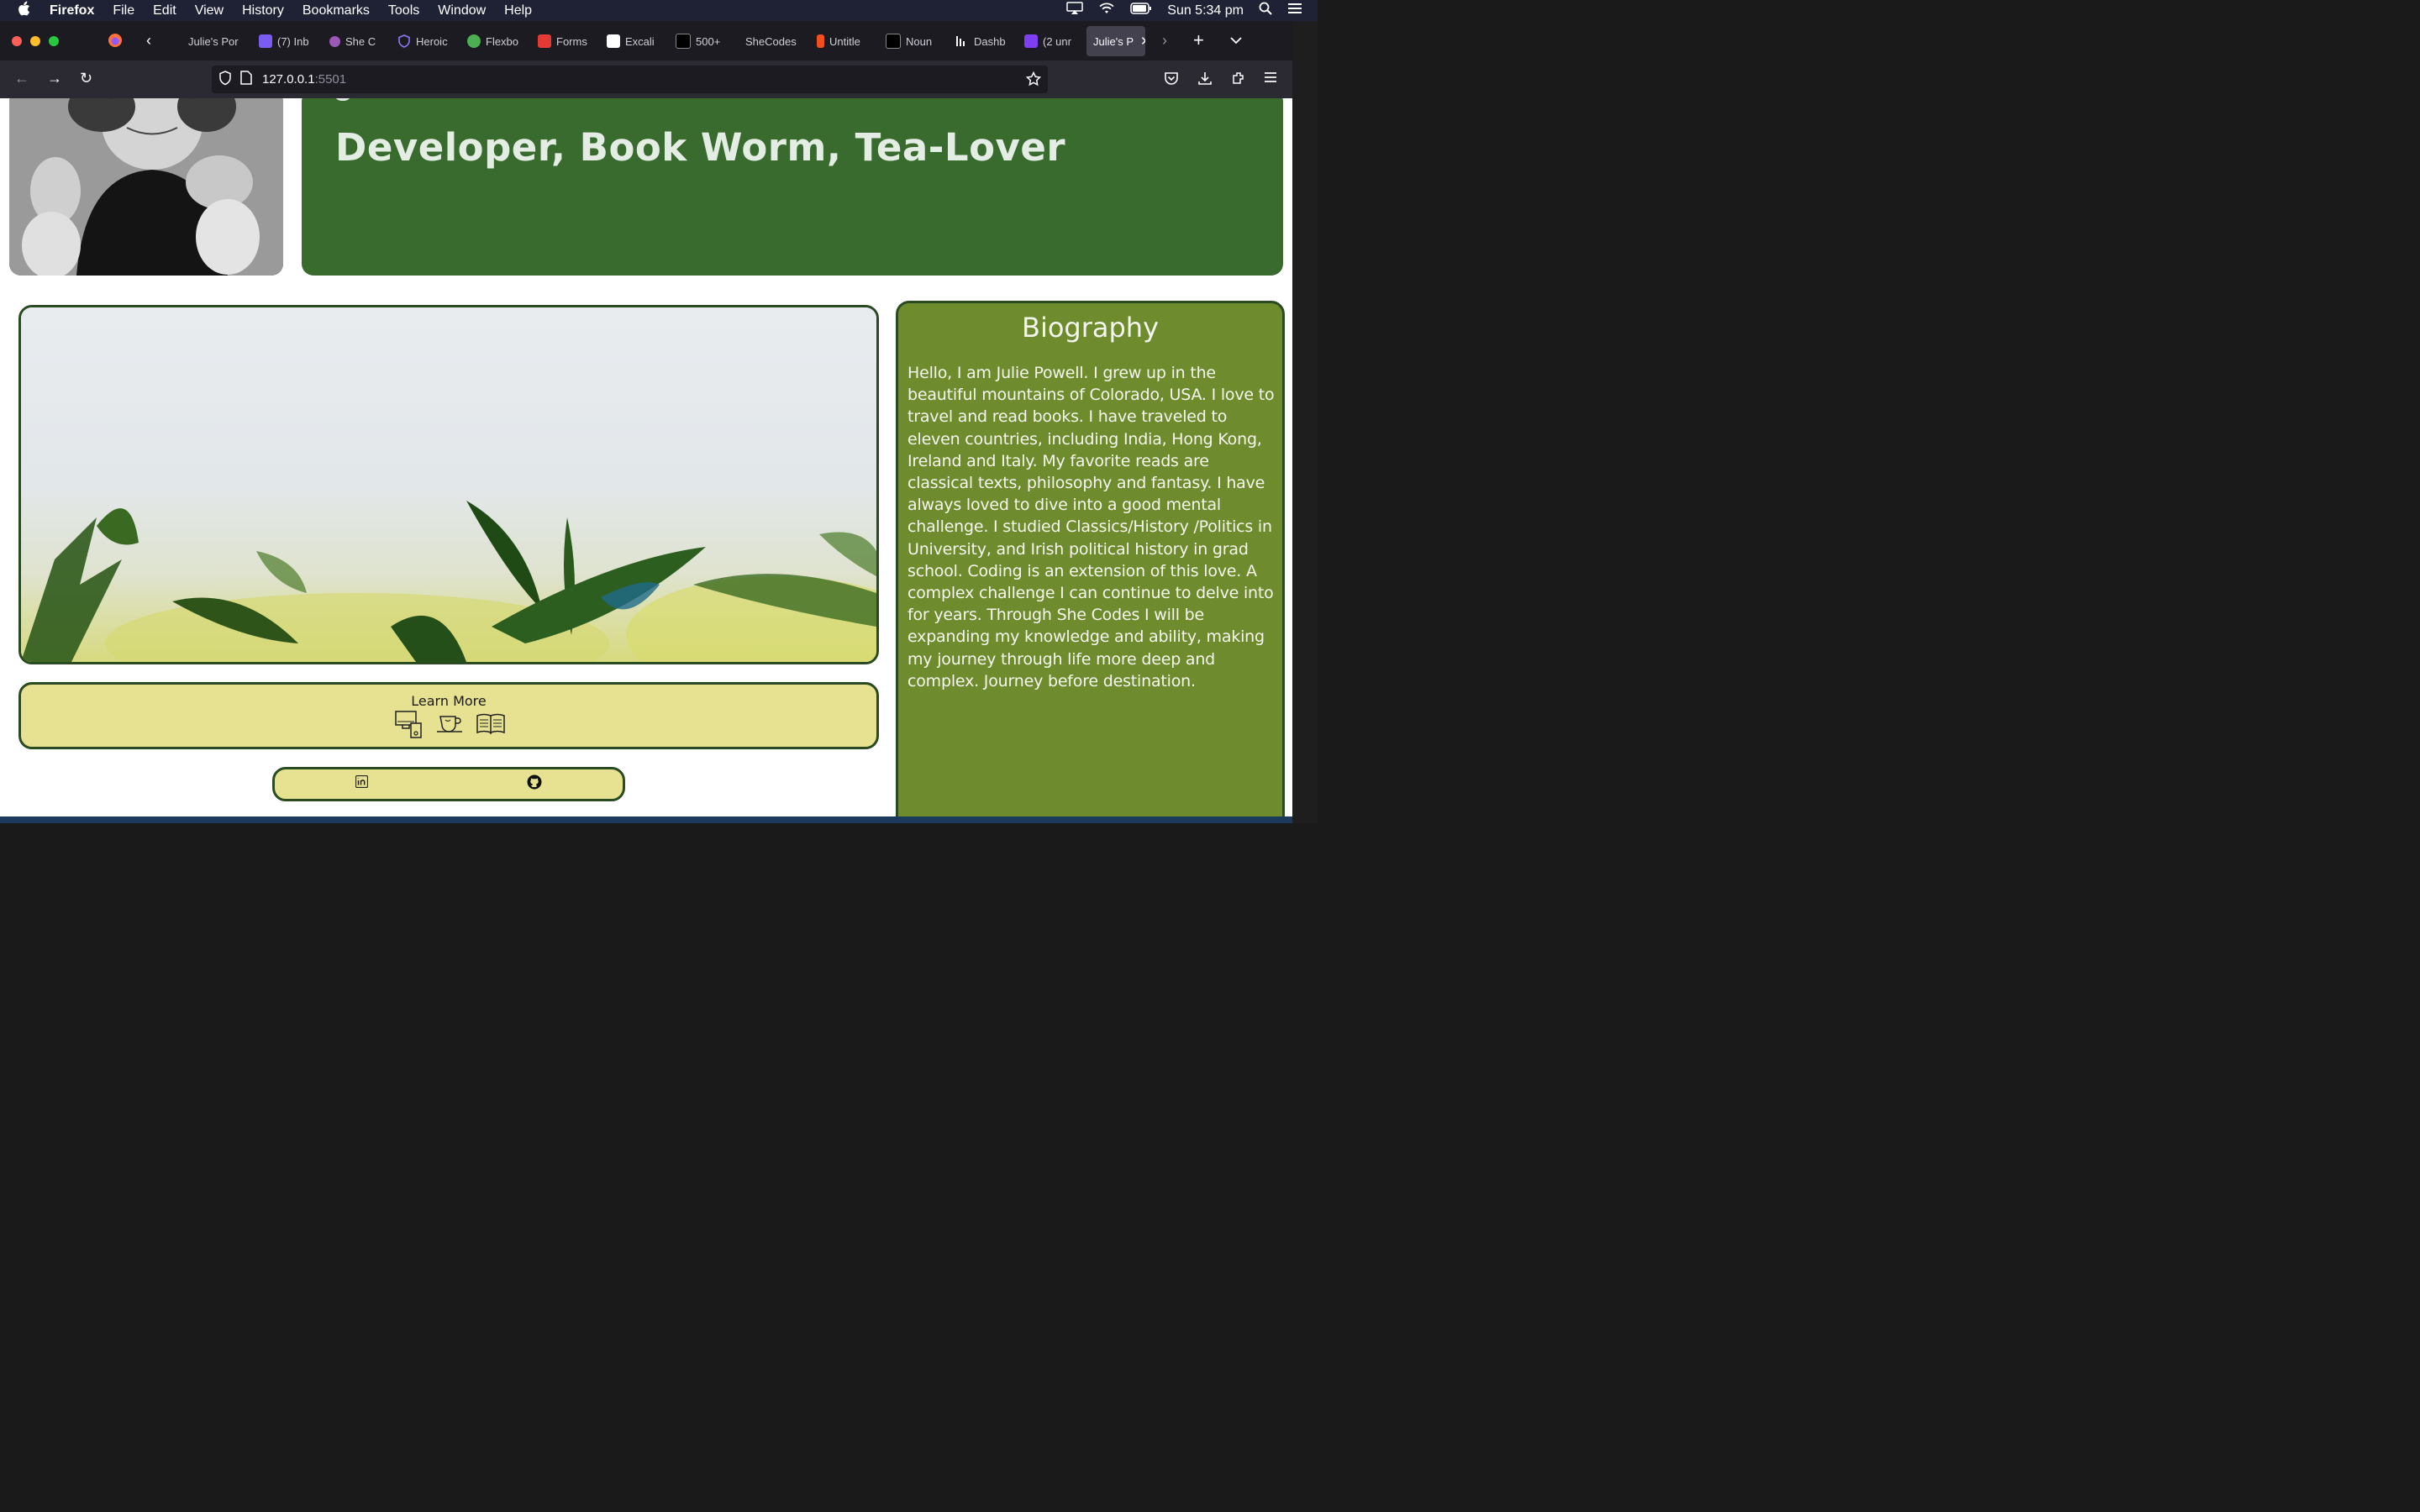 The image size is (2420, 1512). What do you see at coordinates (683, 41) in the screenshot?
I see `fonts-icon` at bounding box center [683, 41].